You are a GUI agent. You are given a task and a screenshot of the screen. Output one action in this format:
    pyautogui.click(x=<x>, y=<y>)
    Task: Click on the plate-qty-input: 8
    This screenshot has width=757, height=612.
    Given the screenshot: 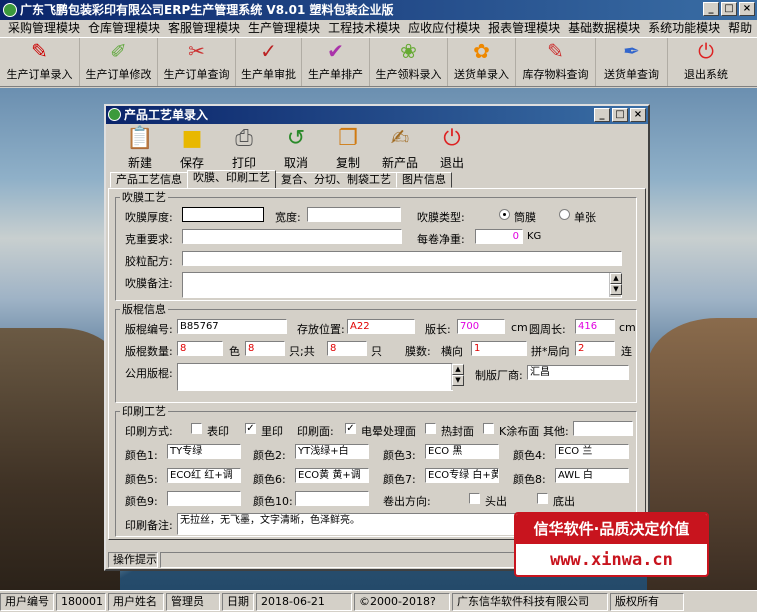 What is the action you would take?
    pyautogui.click(x=200, y=348)
    